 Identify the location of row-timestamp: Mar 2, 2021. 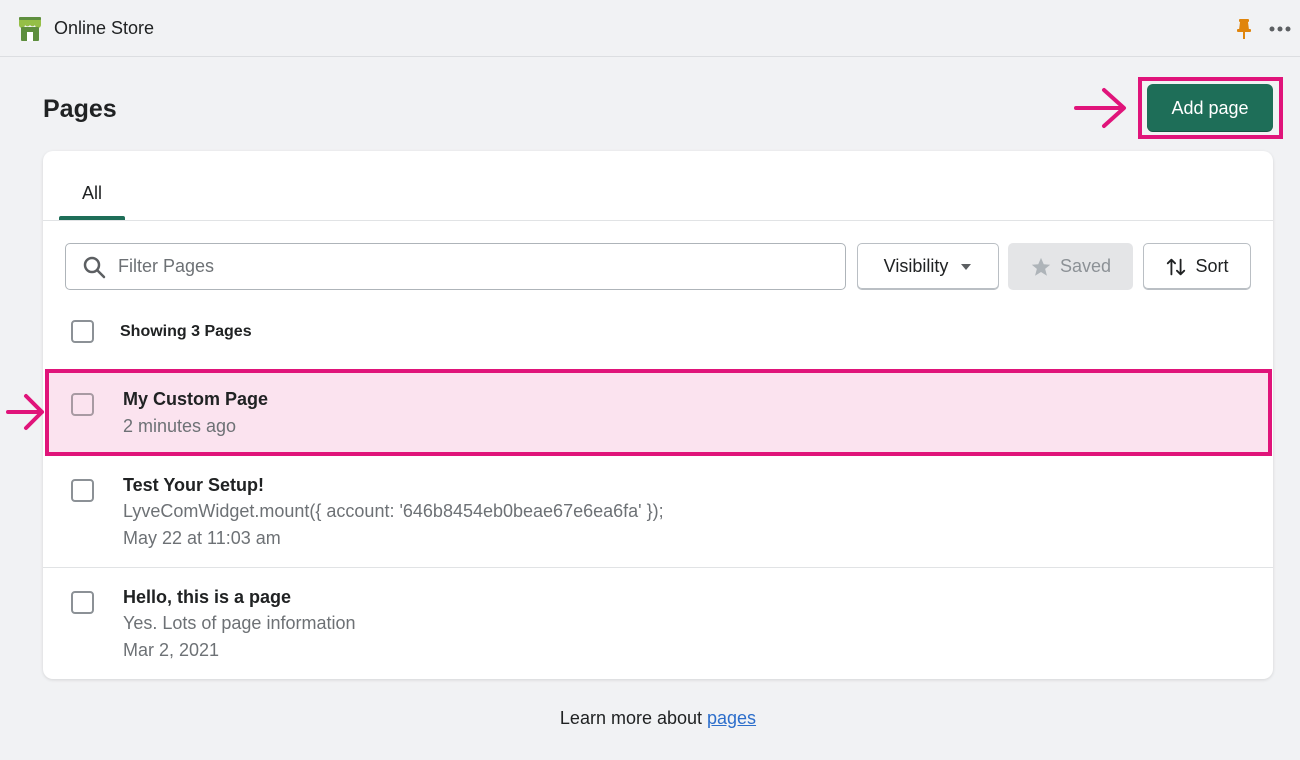
(171, 650).